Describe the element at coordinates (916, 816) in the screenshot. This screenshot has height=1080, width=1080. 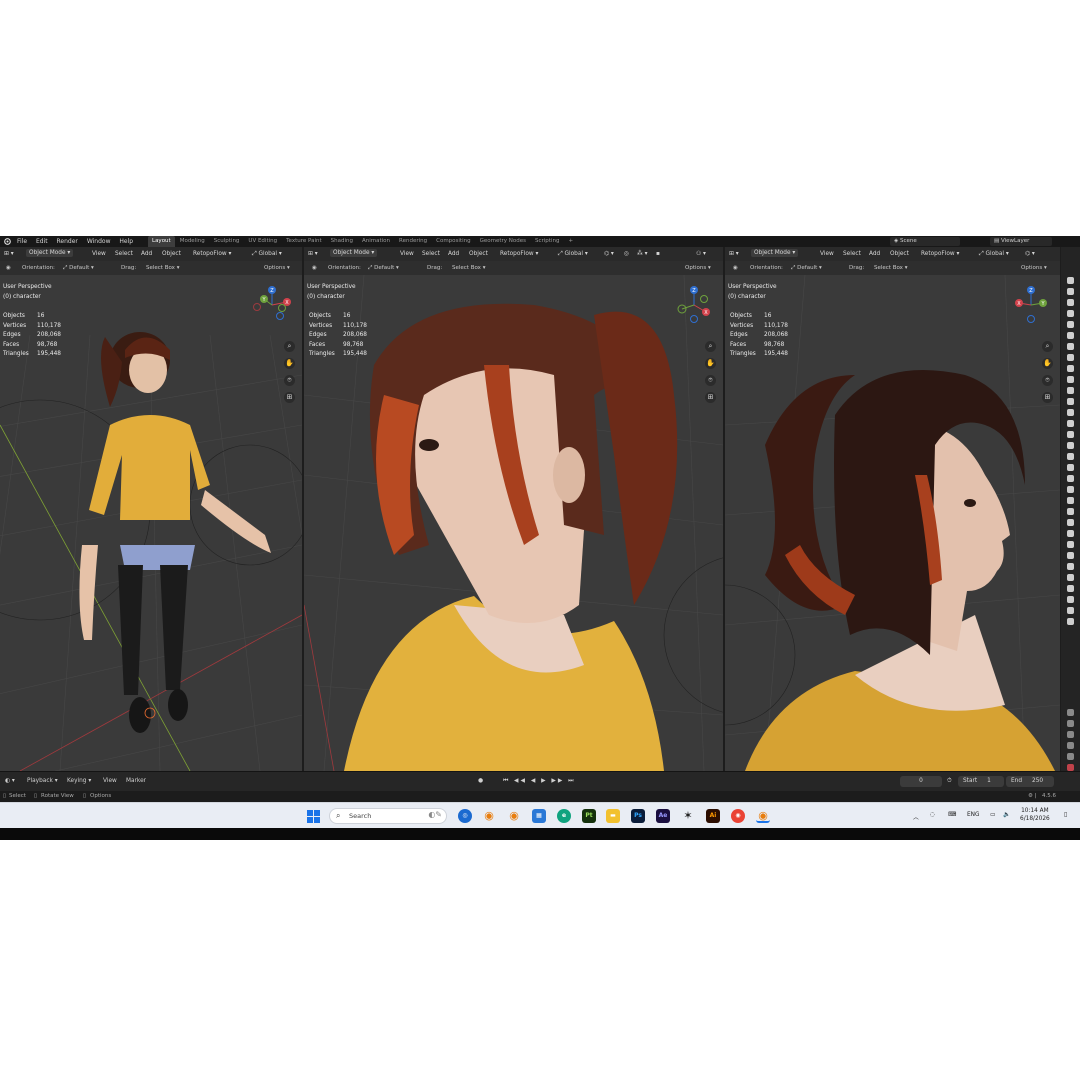
I see `tray-overflow-icon: ︿` at that location.